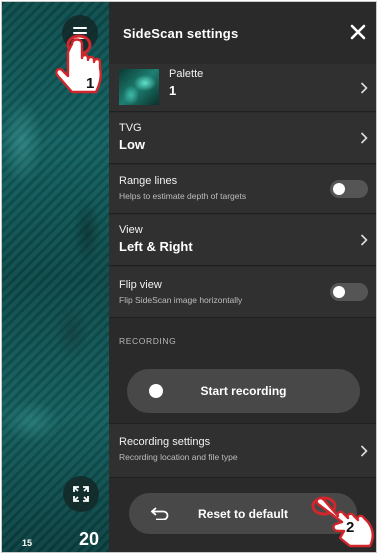  I want to click on start-recording-label: Start recording, so click(243, 391).